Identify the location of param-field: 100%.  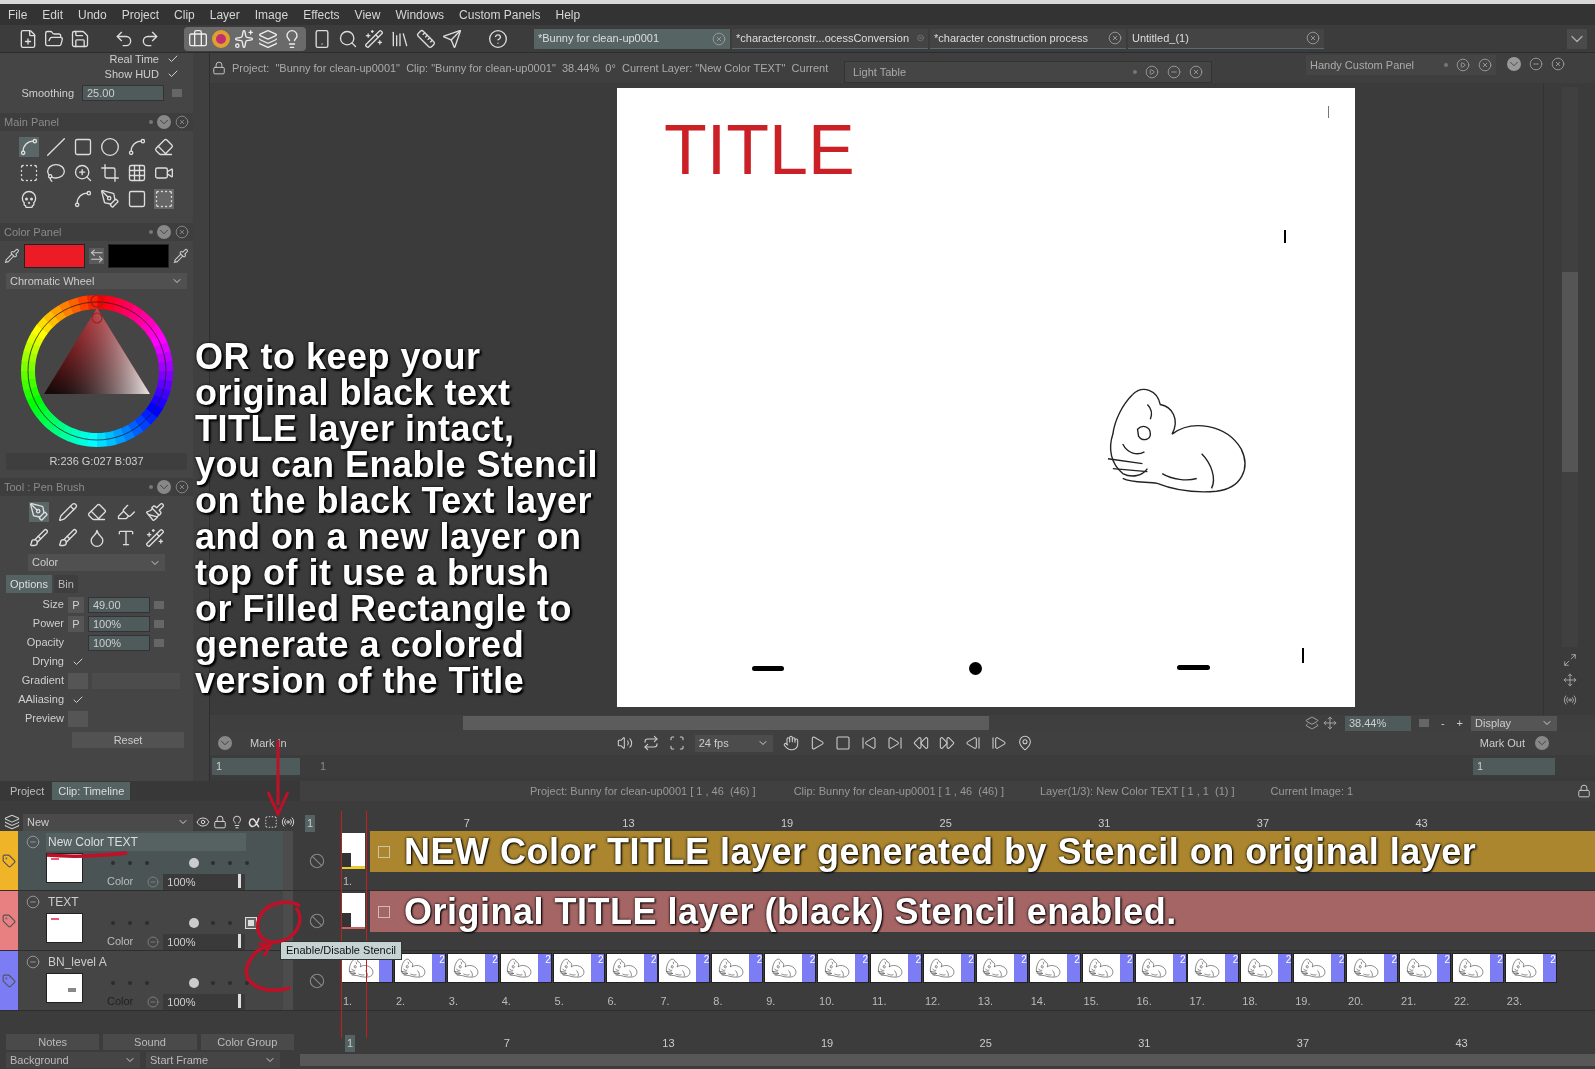
(119, 642).